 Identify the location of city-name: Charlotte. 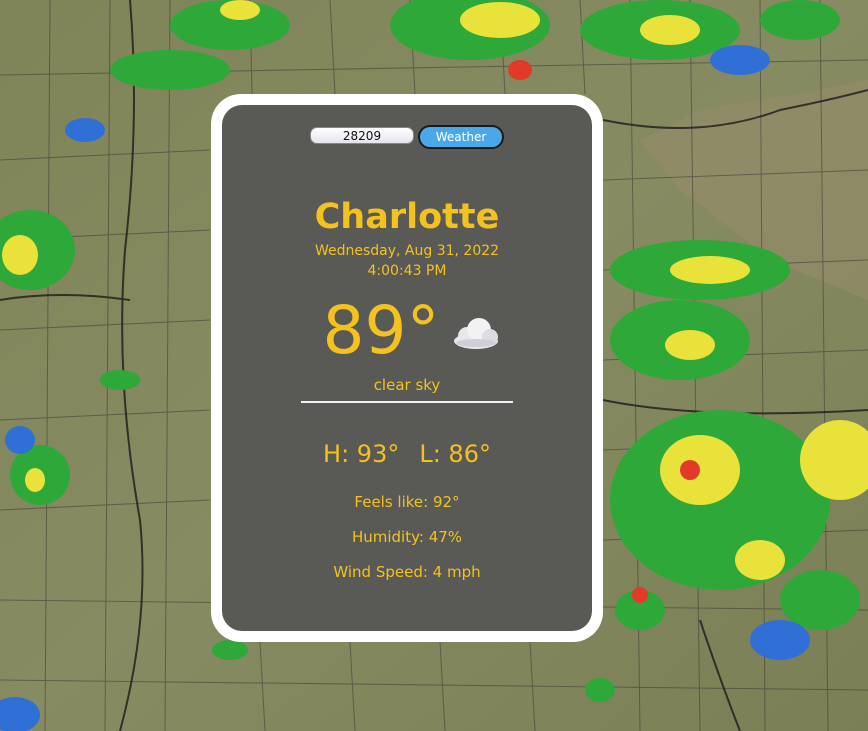
(407, 217).